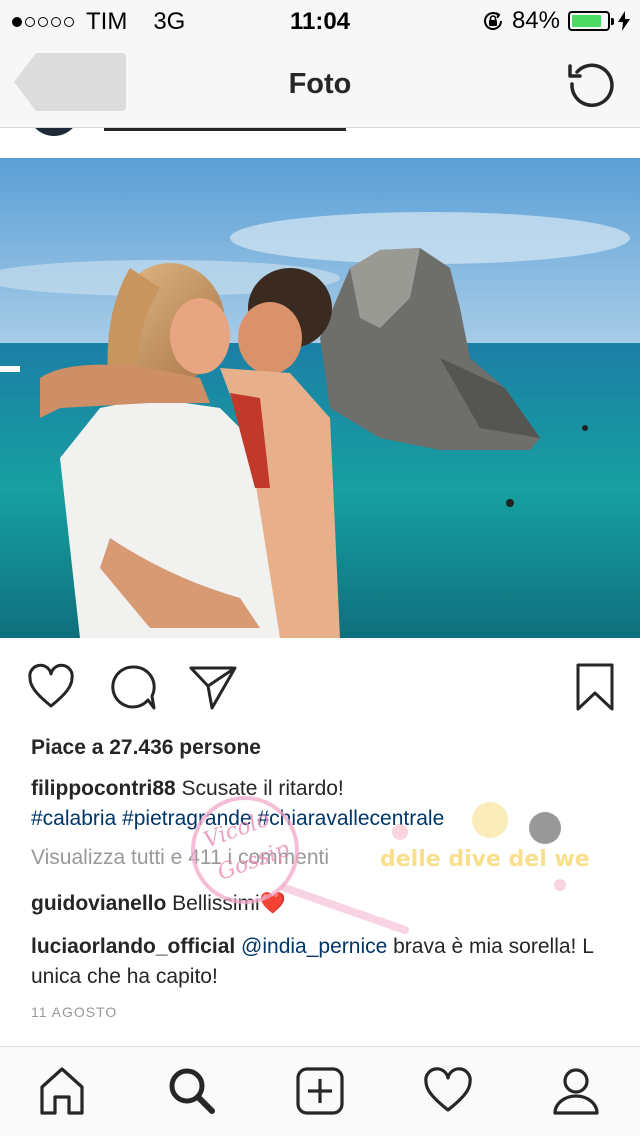 The height and width of the screenshot is (1136, 640). I want to click on profile-icon, so click(576, 1091).